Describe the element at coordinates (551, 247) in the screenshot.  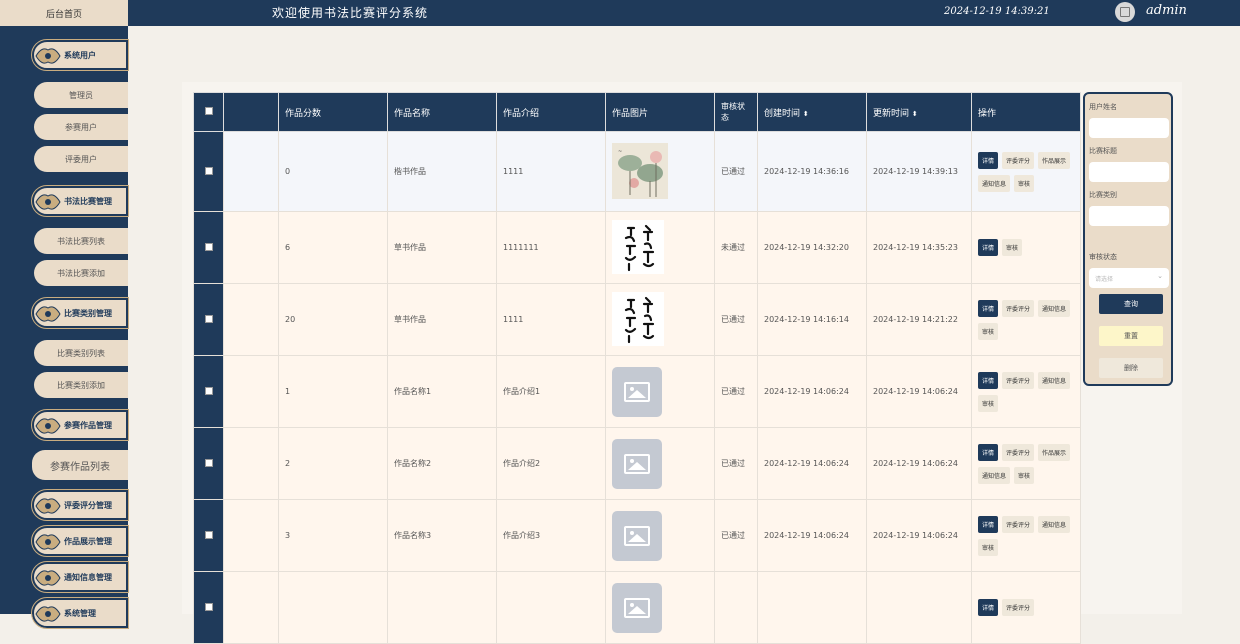
I see `cell-intro: 1111111` at that location.